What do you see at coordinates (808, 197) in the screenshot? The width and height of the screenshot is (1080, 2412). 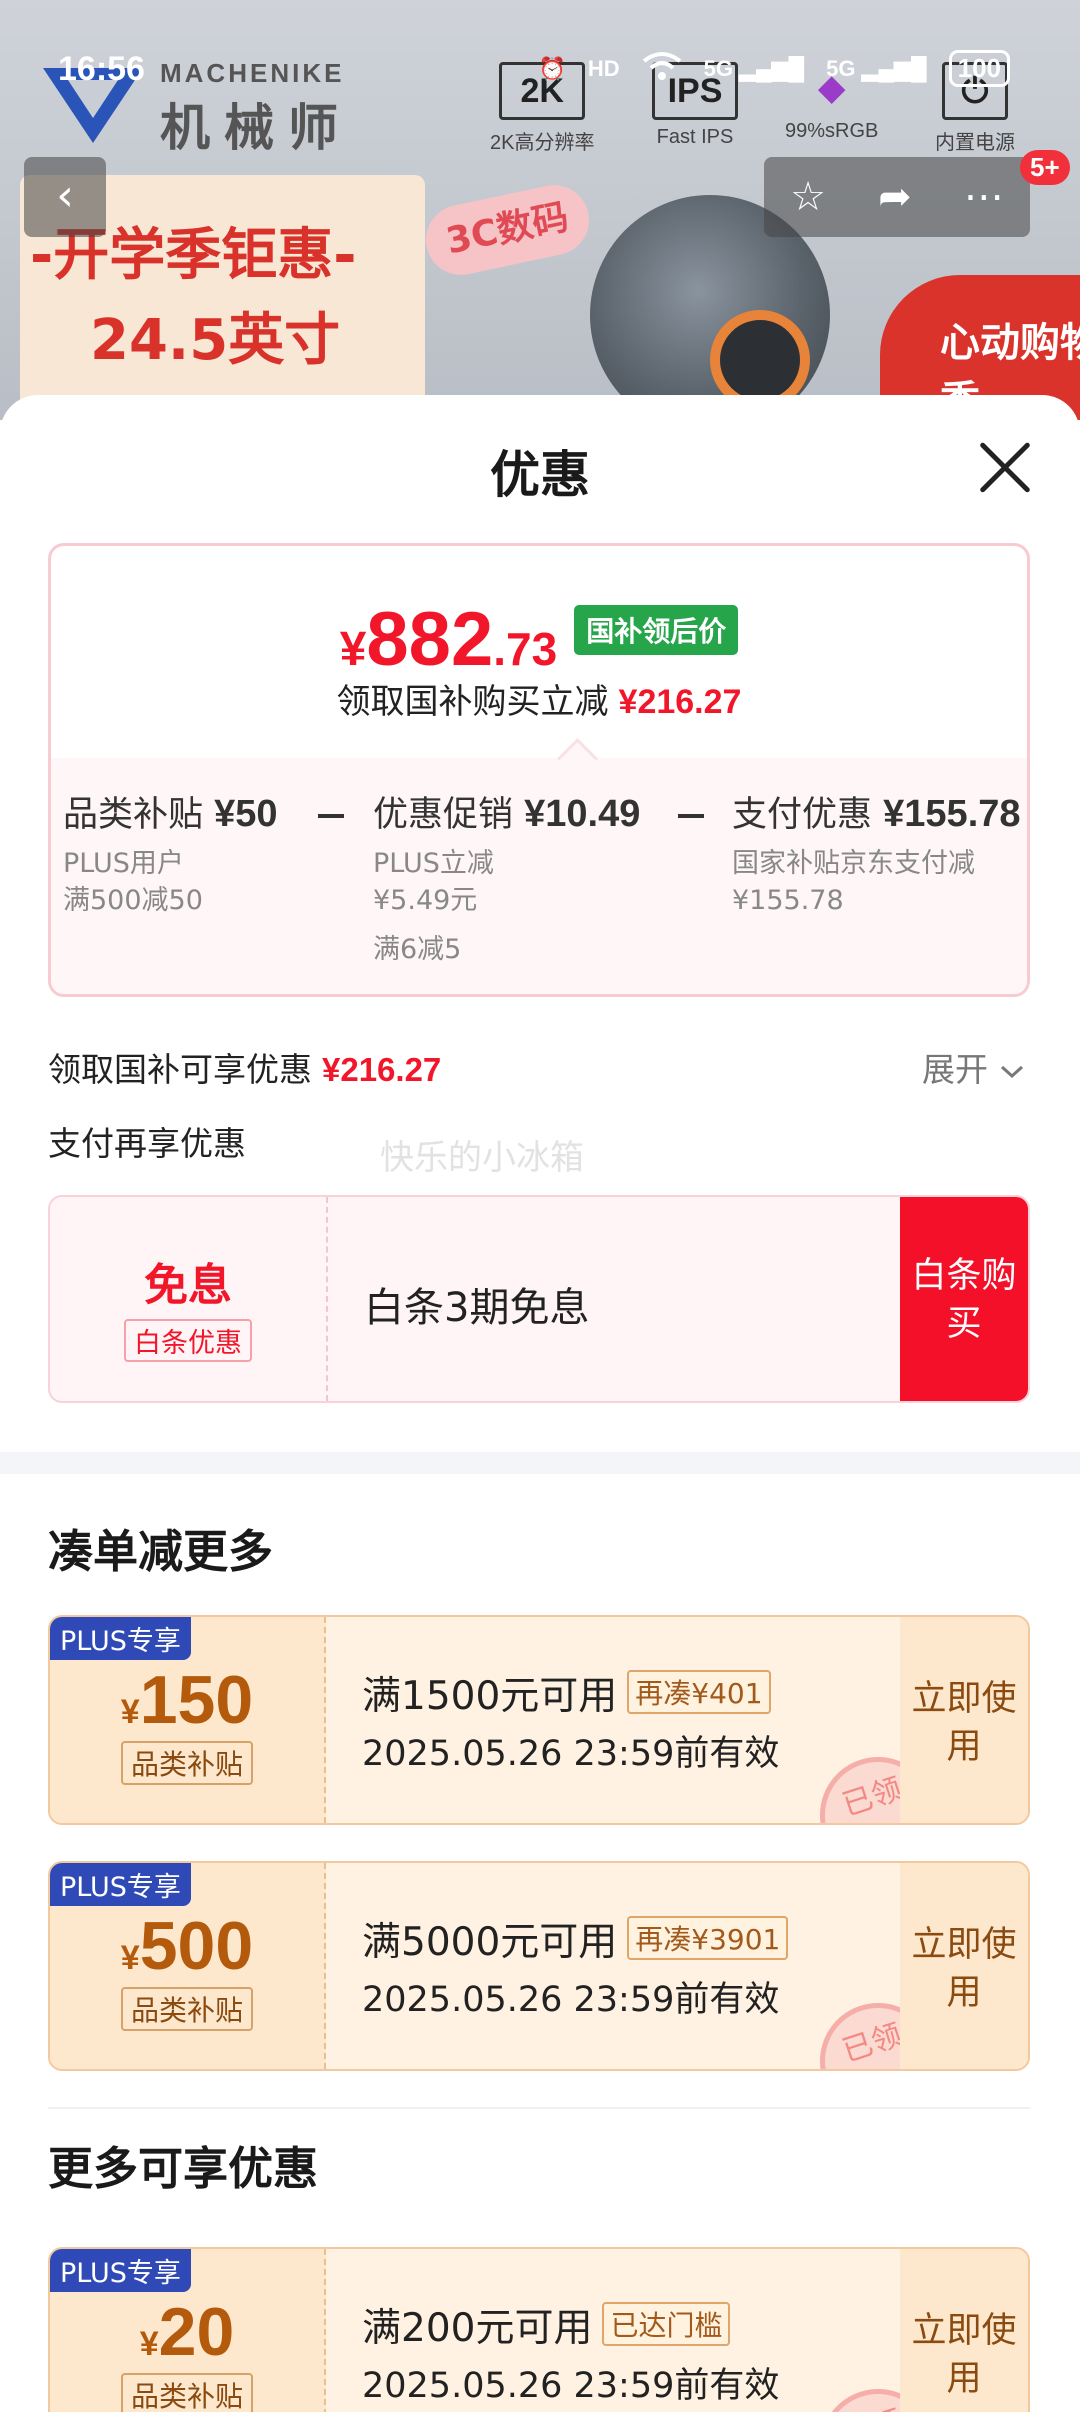 I see `favorite-star-icon: ☆` at bounding box center [808, 197].